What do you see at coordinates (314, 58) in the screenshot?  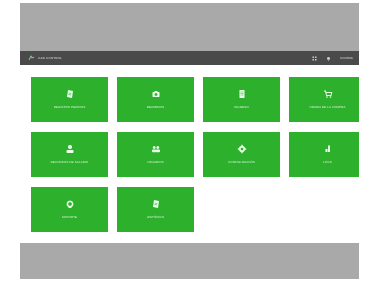 I see `grid-icon` at bounding box center [314, 58].